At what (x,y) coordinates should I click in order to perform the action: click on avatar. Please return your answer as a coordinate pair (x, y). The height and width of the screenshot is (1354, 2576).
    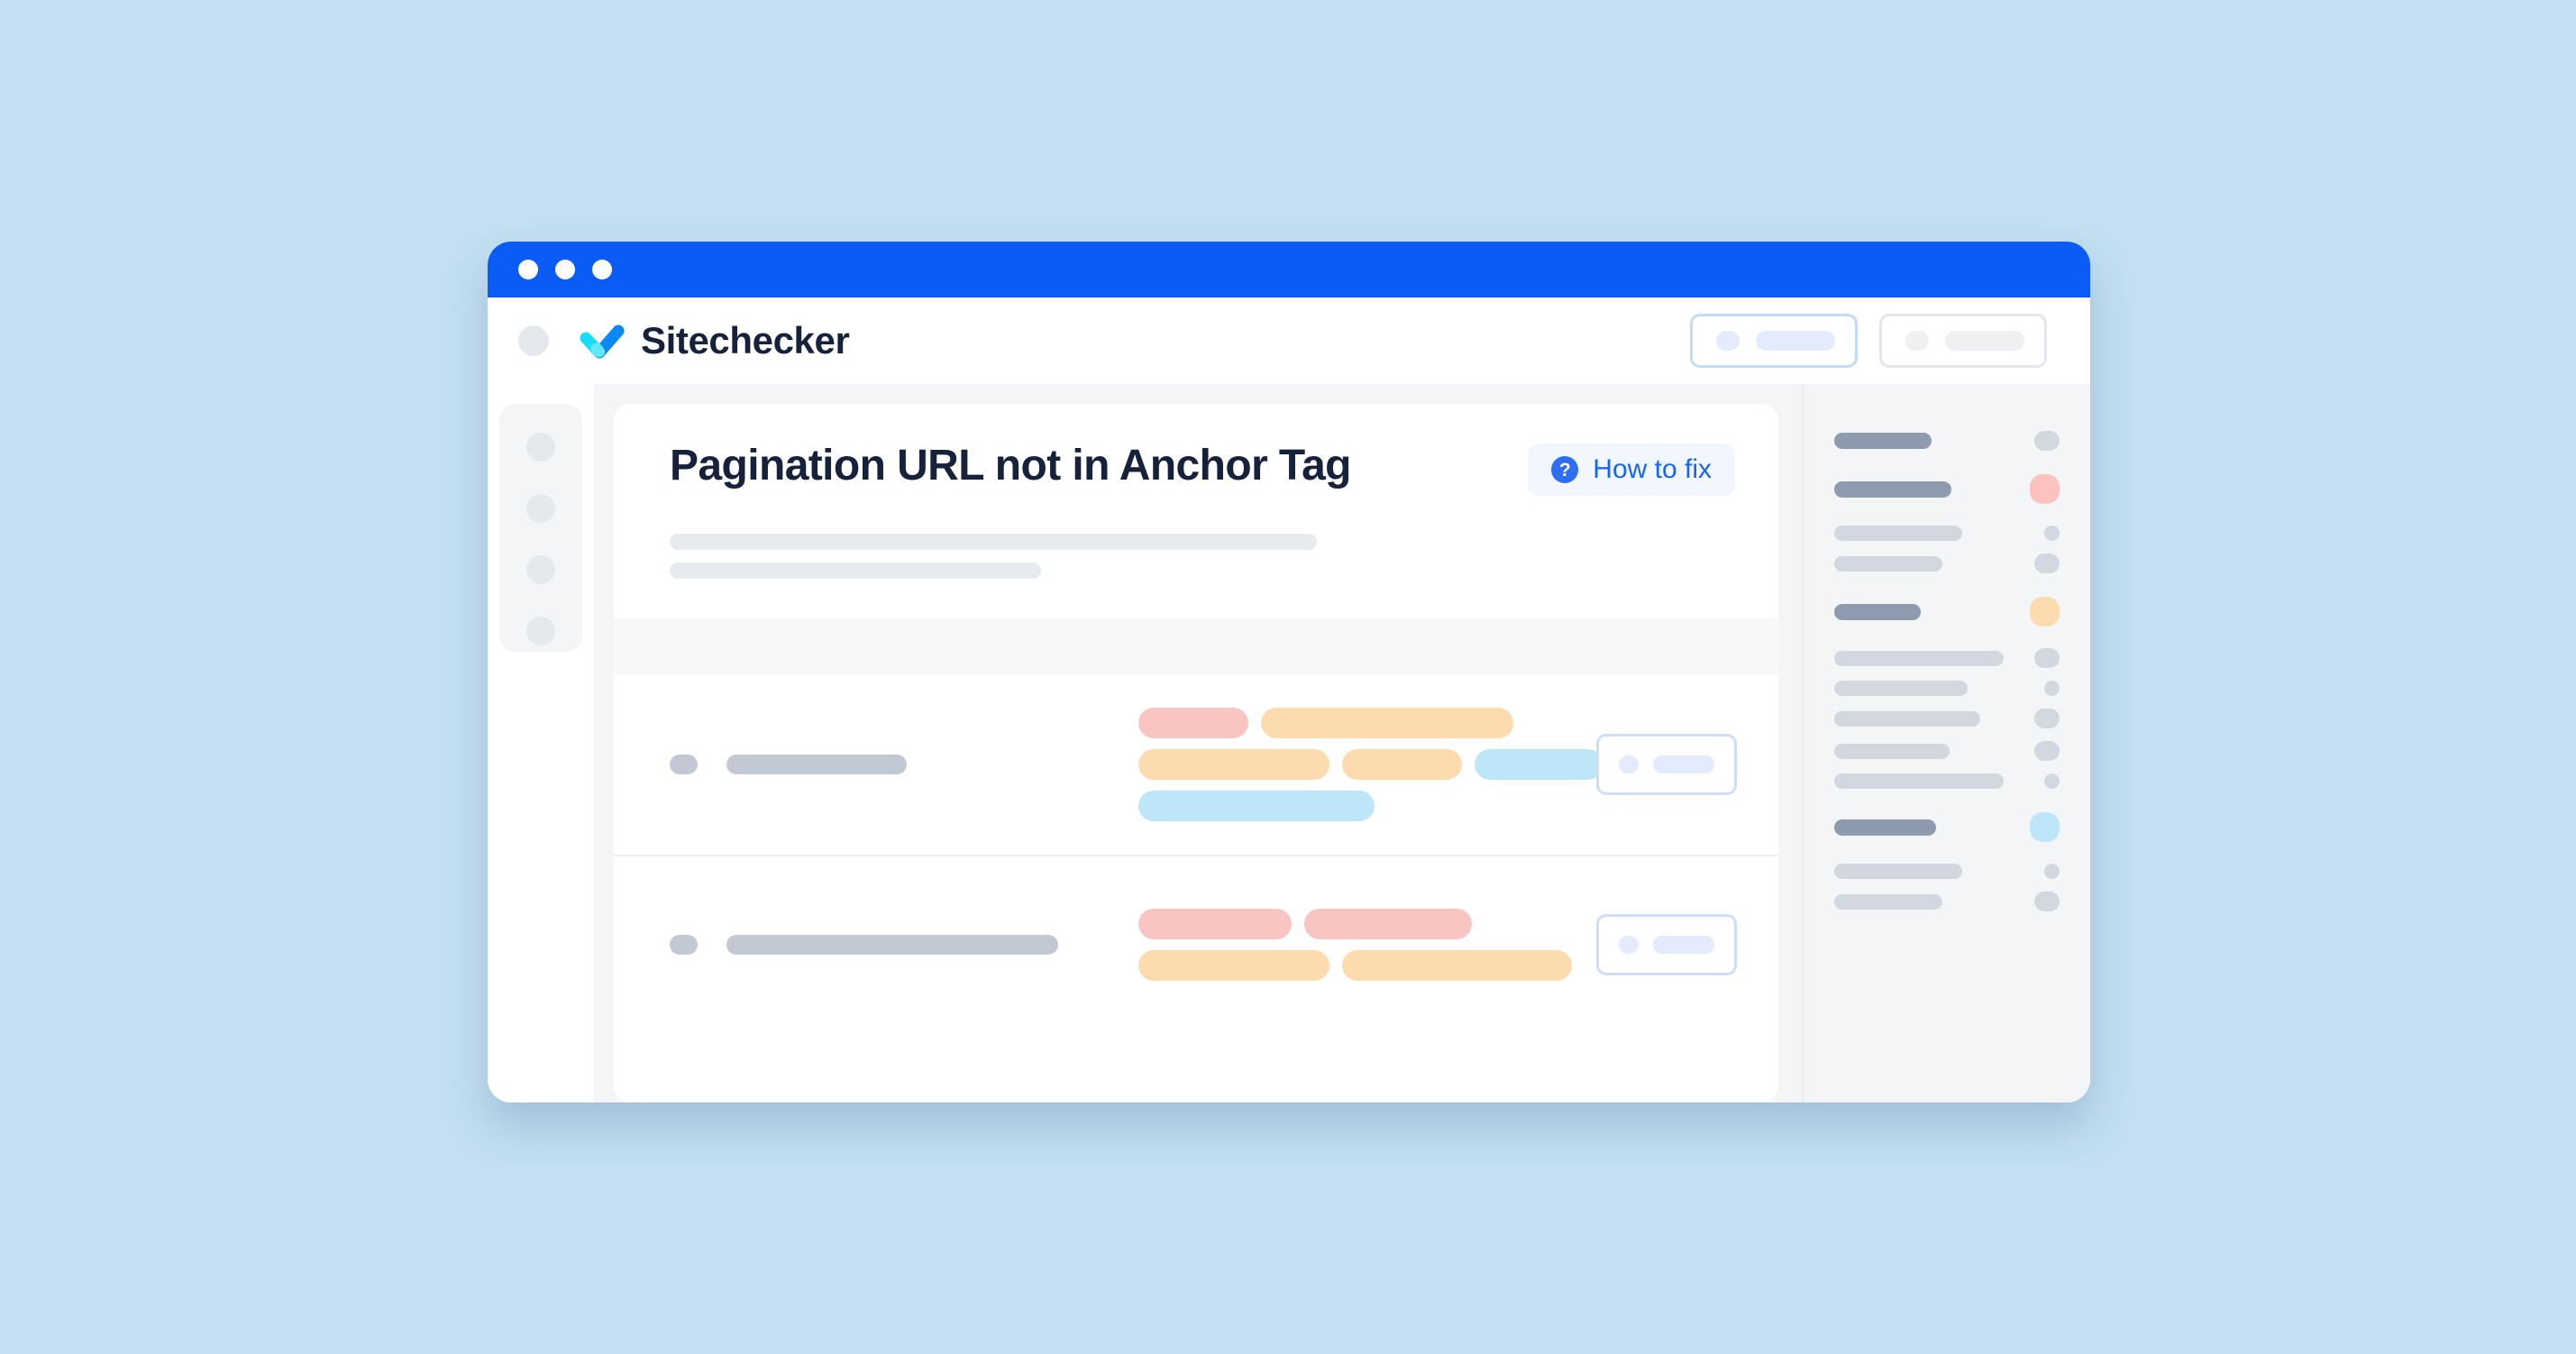
    Looking at the image, I should click on (533, 340).